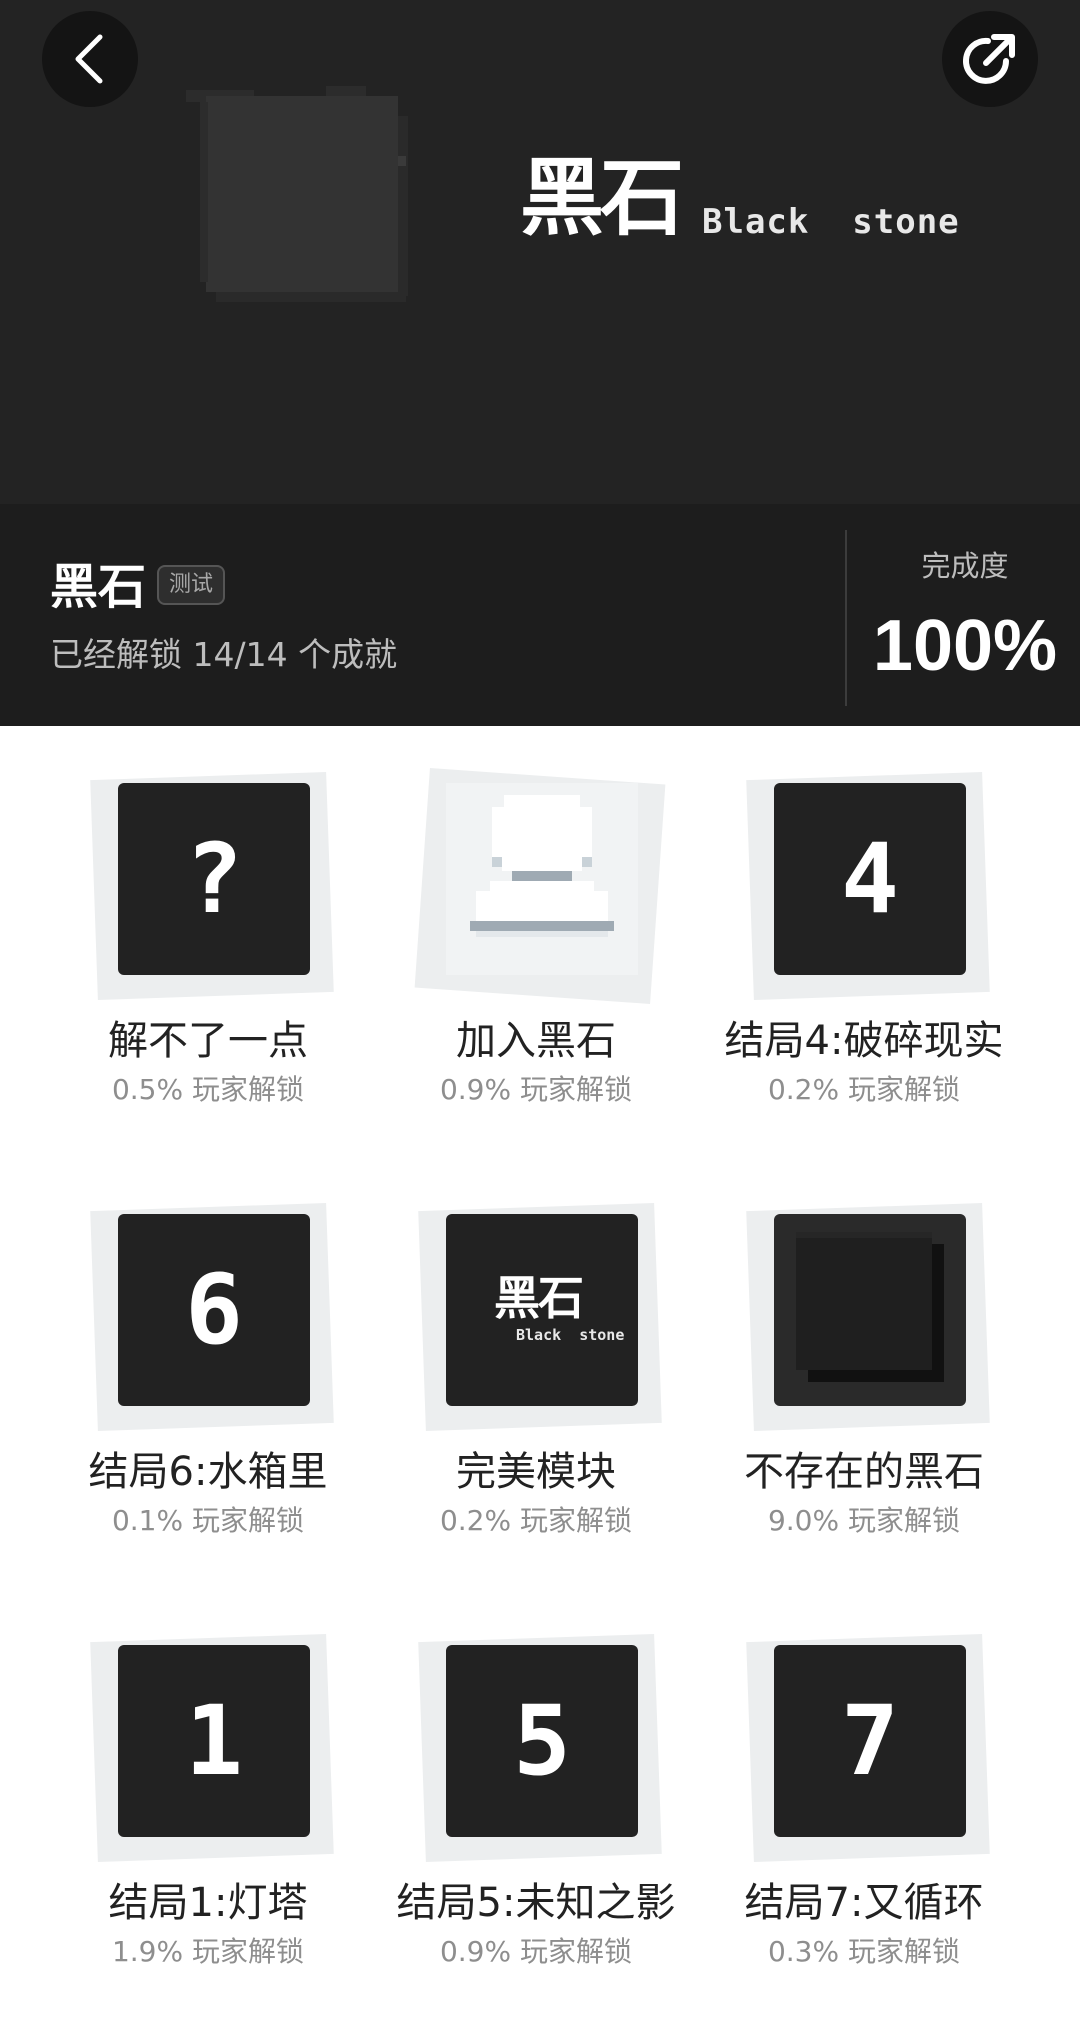 The height and width of the screenshot is (2042, 1080). I want to click on achievement-name: 结局6:水箱里, so click(208, 1472).